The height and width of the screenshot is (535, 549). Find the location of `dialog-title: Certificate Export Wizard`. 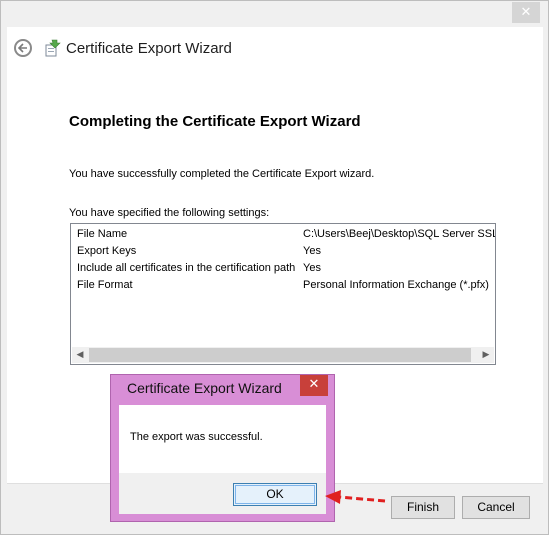

dialog-title: Certificate Export Wizard is located at coordinates (204, 388).